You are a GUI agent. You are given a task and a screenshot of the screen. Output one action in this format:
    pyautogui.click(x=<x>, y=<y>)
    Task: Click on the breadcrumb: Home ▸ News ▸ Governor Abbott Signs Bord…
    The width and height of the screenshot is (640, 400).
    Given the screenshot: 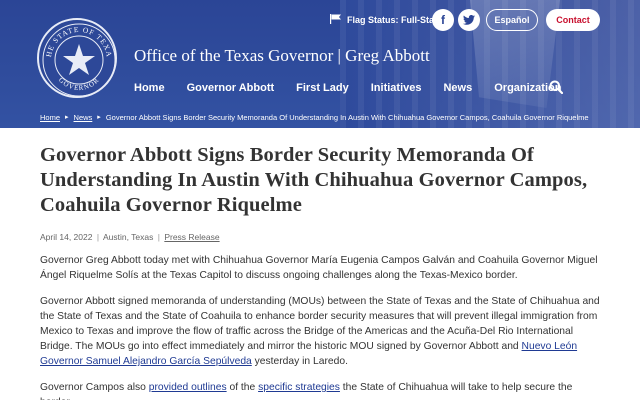 What is the action you would take?
    pyautogui.click(x=320, y=117)
    